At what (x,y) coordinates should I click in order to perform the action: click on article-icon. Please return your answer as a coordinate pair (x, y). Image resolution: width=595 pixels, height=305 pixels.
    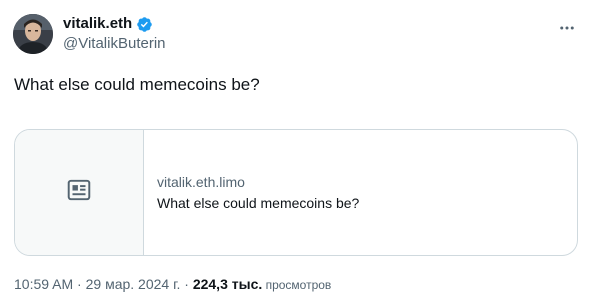
    Looking at the image, I should click on (79, 192).